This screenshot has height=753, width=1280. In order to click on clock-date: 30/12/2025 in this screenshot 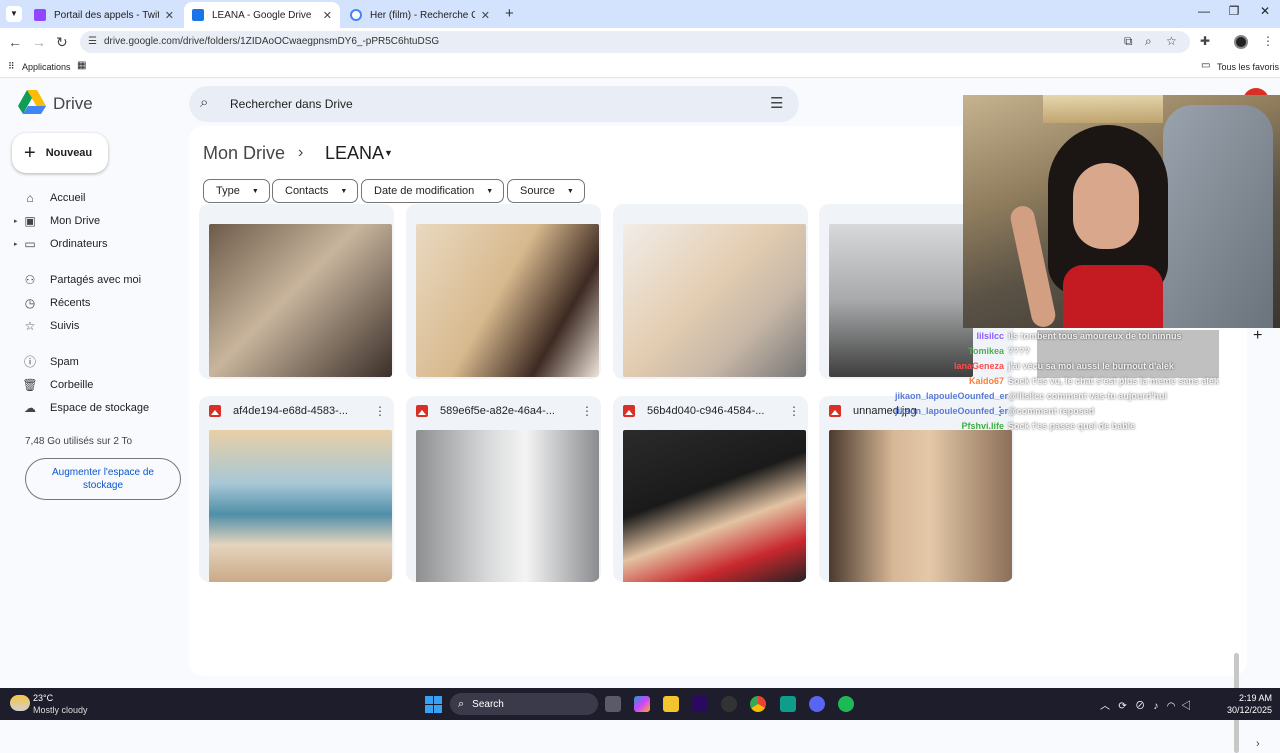, I will do `click(1242, 710)`.